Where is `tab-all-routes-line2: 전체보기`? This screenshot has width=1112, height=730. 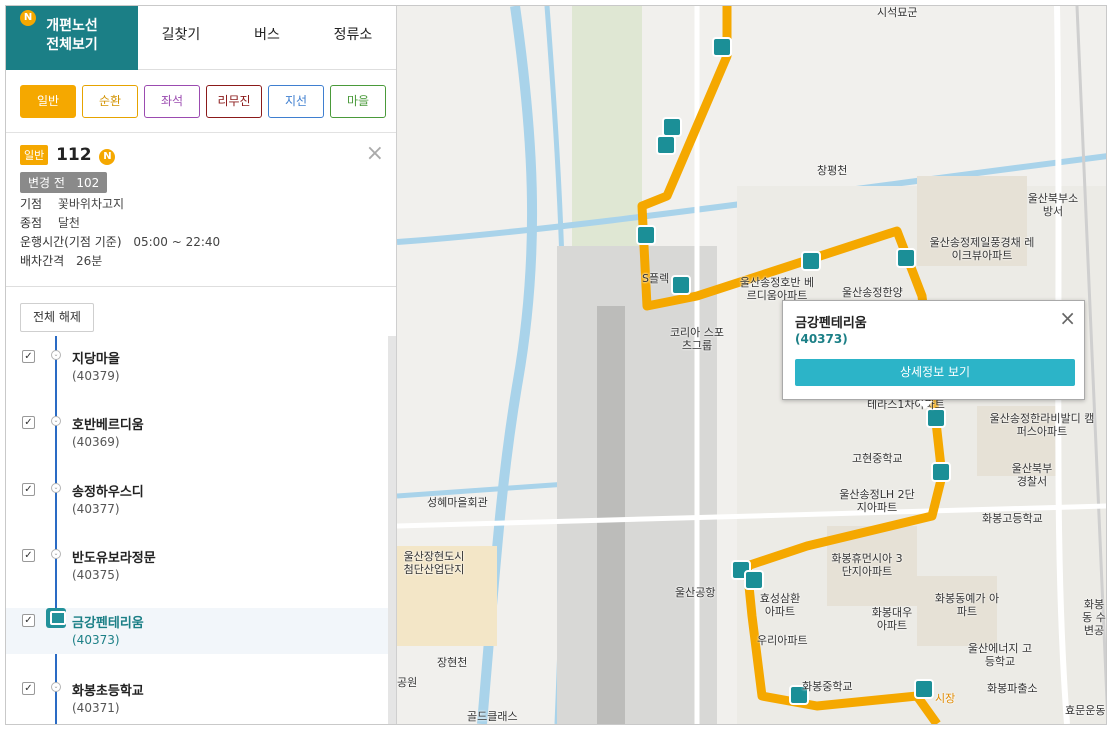
tab-all-routes-line2: 전체보기 is located at coordinates (72, 45).